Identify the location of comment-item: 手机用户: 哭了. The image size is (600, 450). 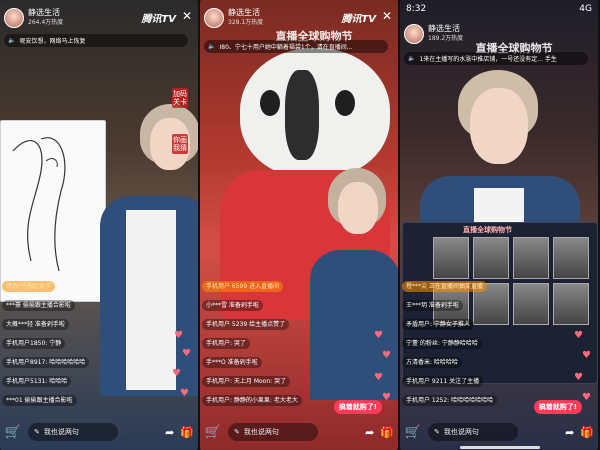
(226, 343).